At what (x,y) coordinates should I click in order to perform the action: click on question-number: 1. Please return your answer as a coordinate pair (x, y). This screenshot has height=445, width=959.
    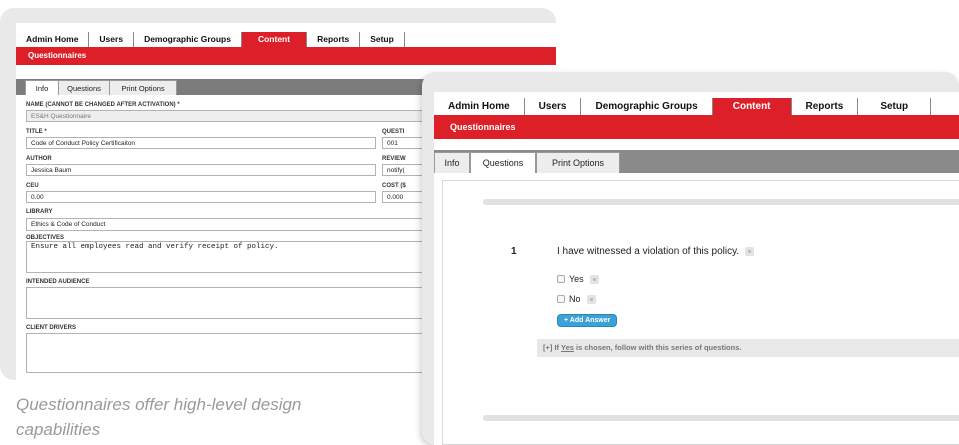
    Looking at the image, I should click on (514, 251).